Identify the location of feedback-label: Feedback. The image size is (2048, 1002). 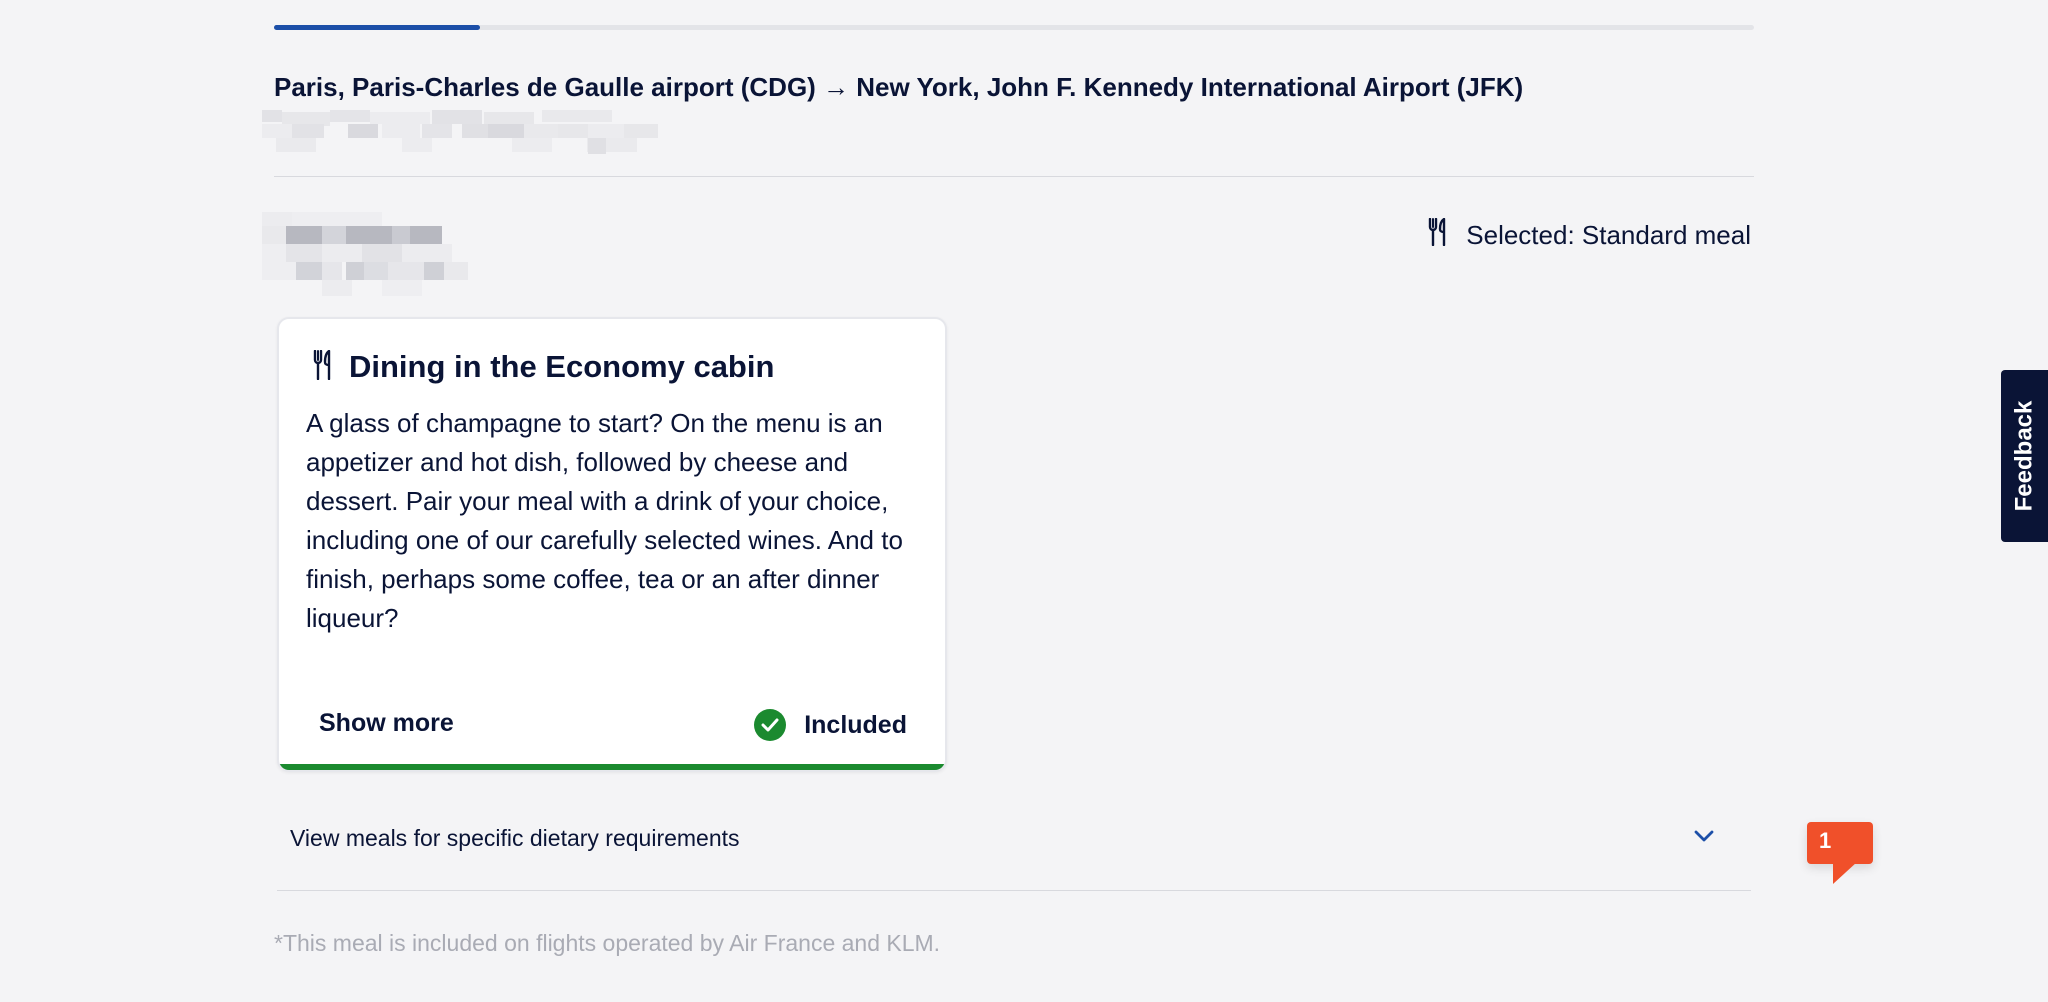
(2024, 456).